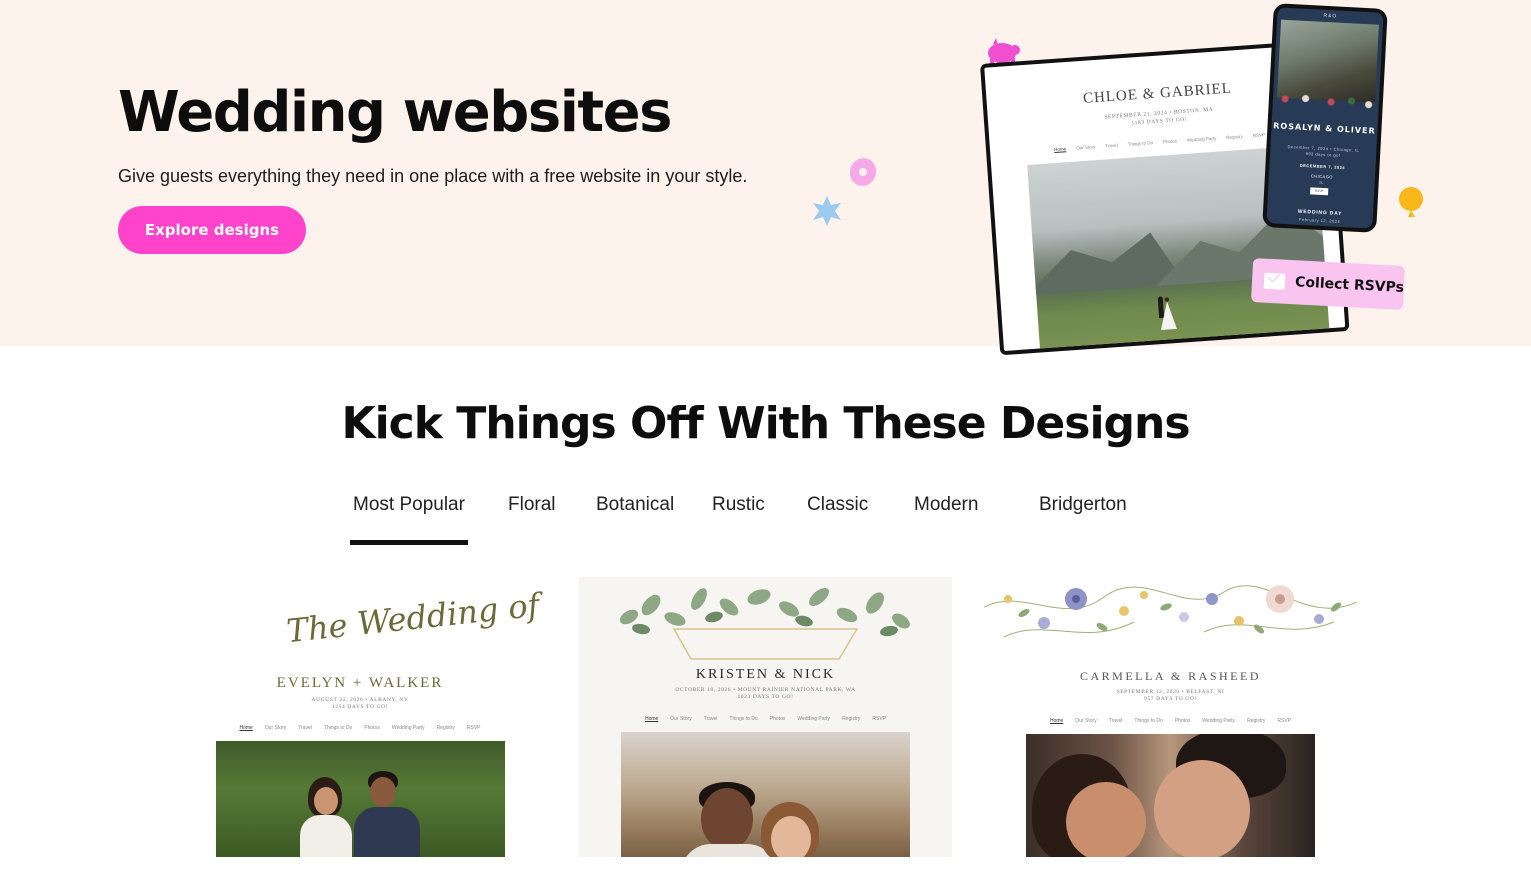 Image resolution: width=1531 pixels, height=870 pixels. What do you see at coordinates (360, 683) in the screenshot?
I see `card-couple-names: EVELYN + WALKER` at bounding box center [360, 683].